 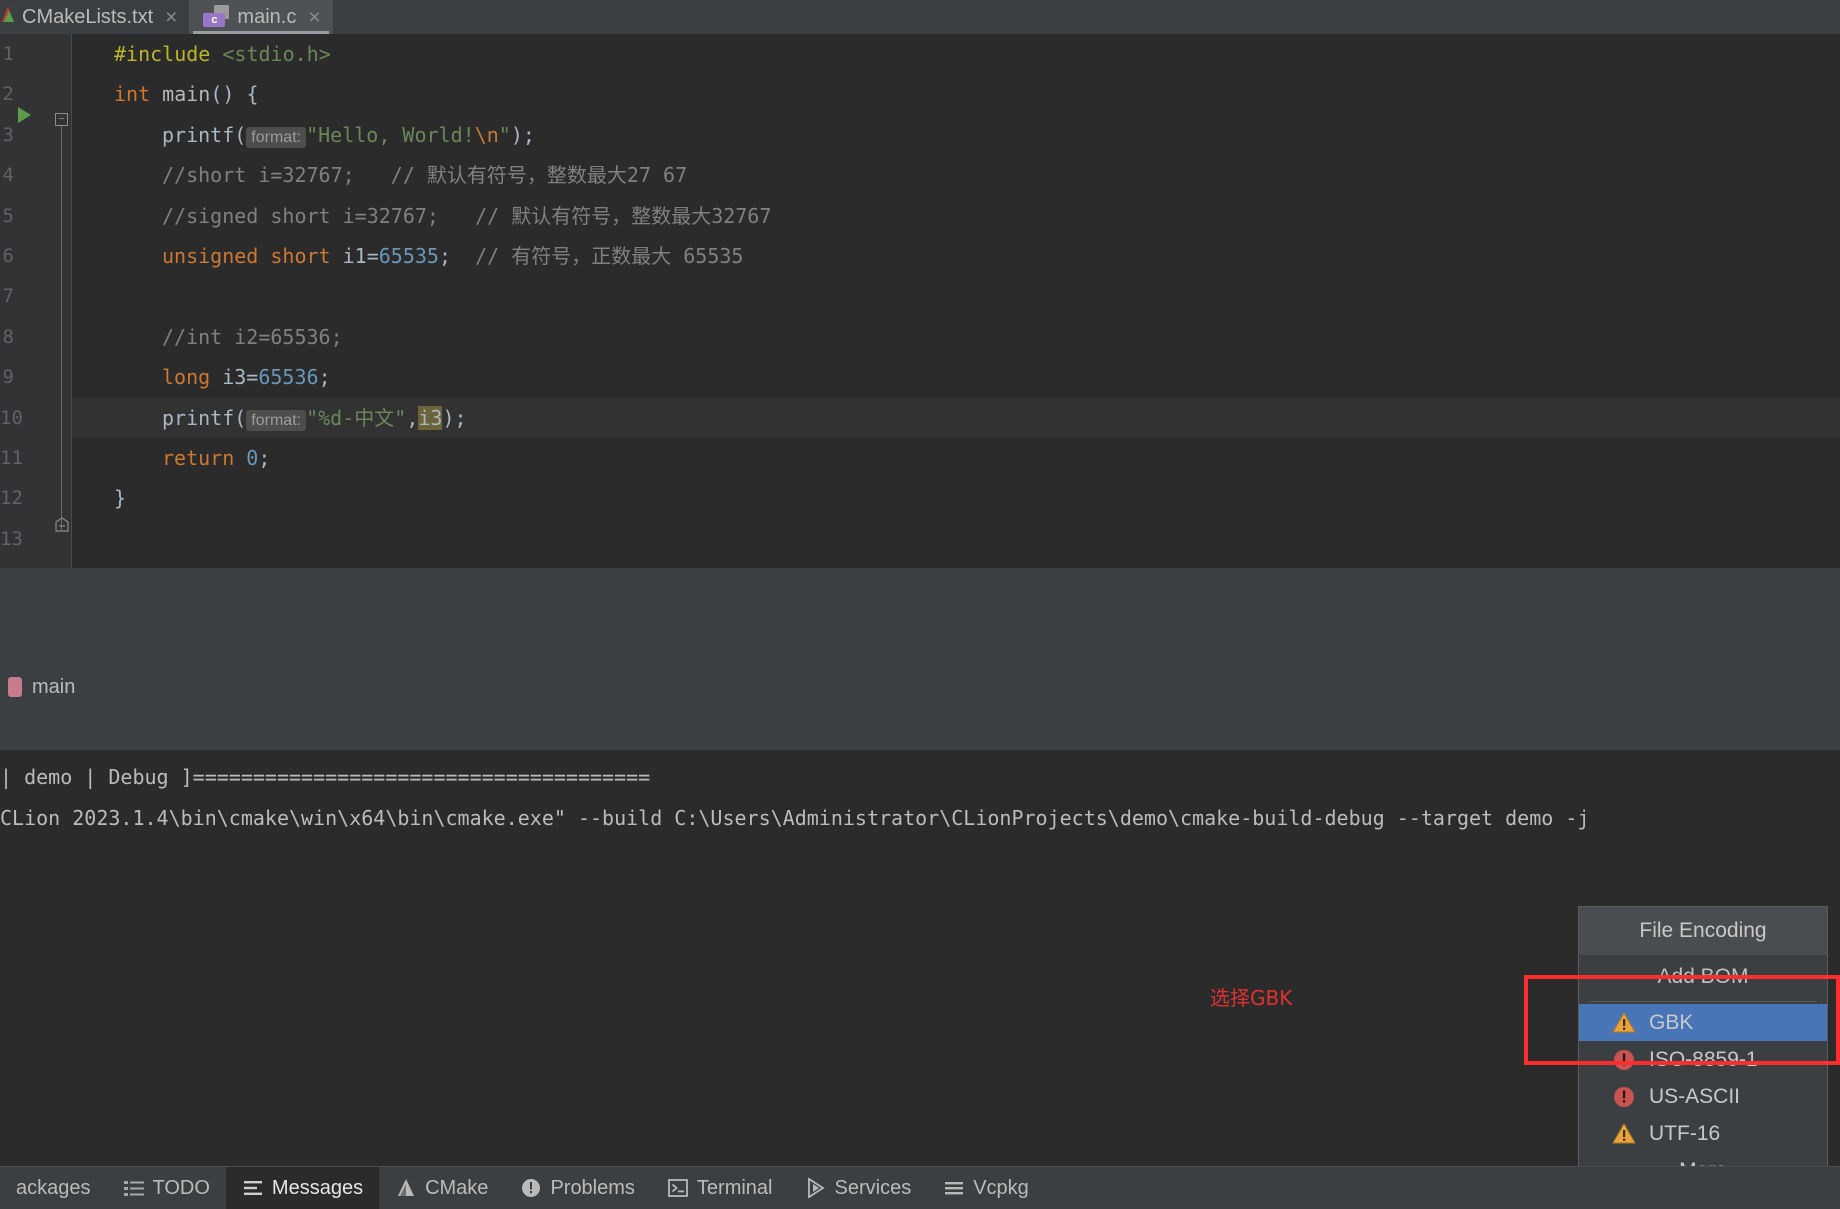 I want to click on fold-end-icon, so click(x=62, y=524).